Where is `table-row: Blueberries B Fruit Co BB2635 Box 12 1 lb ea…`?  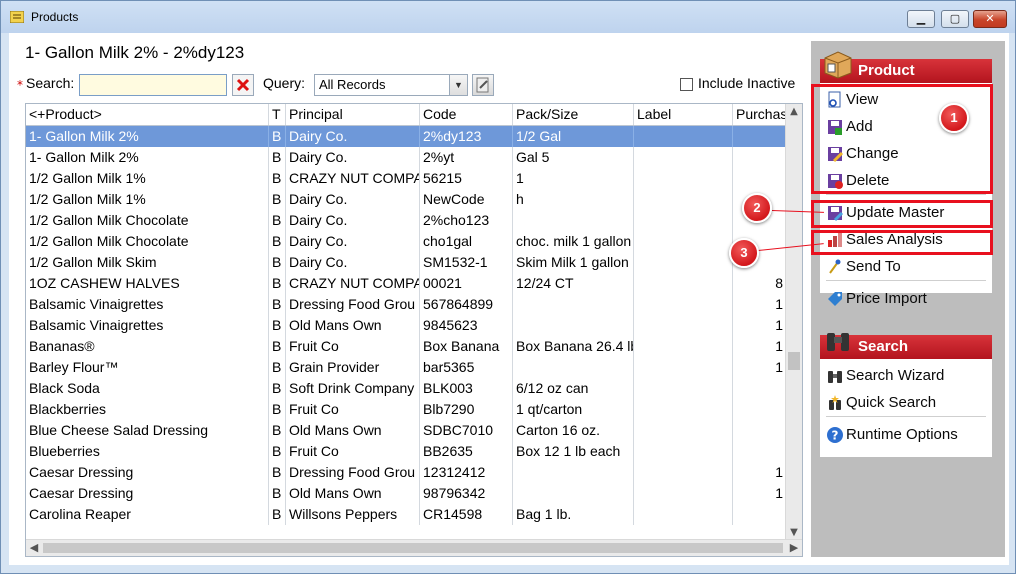
table-row: Blueberries B Fruit Co BB2635 Box 12 1 lb ea… is located at coordinates (406, 451).